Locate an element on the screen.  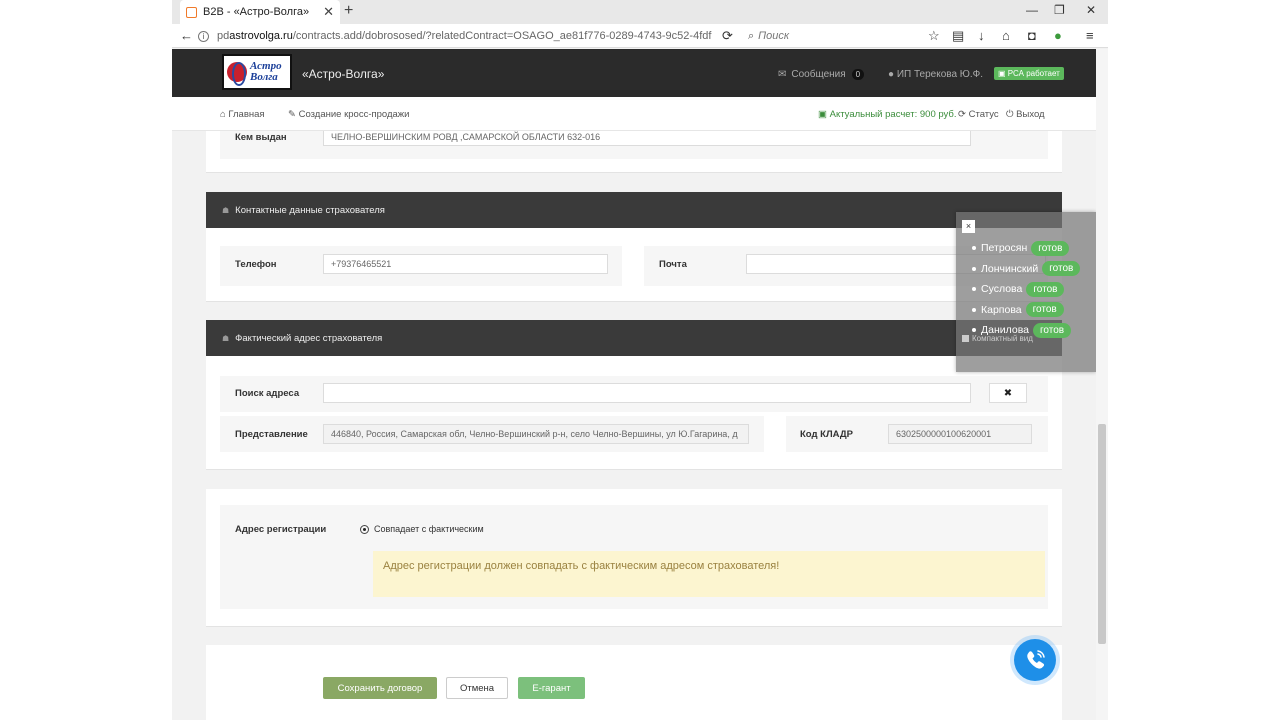
callback-button is located at coordinates (1035, 660).